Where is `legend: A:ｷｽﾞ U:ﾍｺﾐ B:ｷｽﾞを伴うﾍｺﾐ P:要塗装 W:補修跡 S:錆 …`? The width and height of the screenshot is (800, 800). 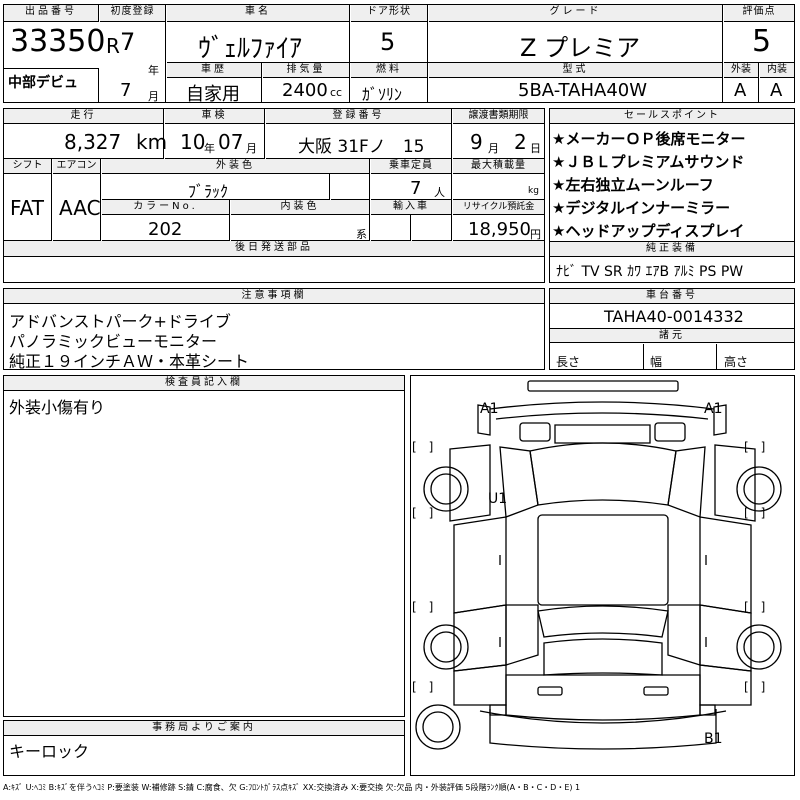 legend: A:ｷｽﾞ U:ﾍｺﾐ B:ｷｽﾞを伴うﾍｺﾐ P:要塗装 W:補修跡 S:錆 … is located at coordinates (292, 787).